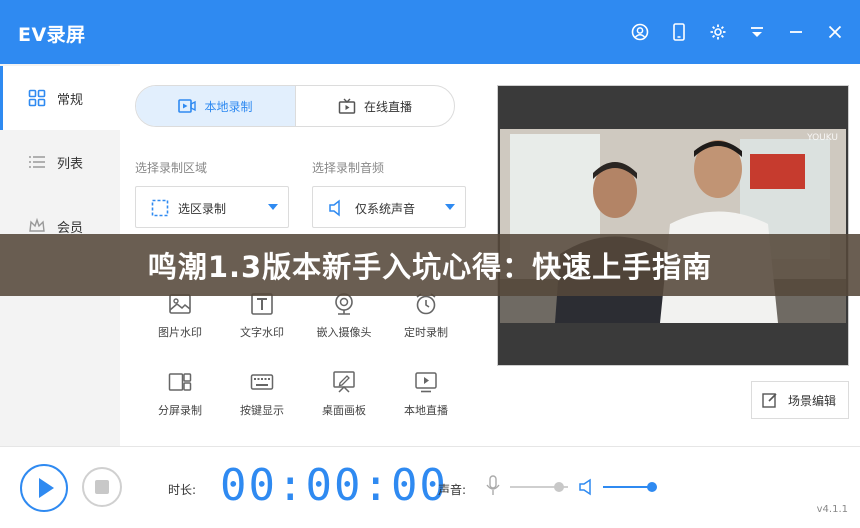 The height and width of the screenshot is (528, 860). I want to click on record-icon, so click(187, 106).